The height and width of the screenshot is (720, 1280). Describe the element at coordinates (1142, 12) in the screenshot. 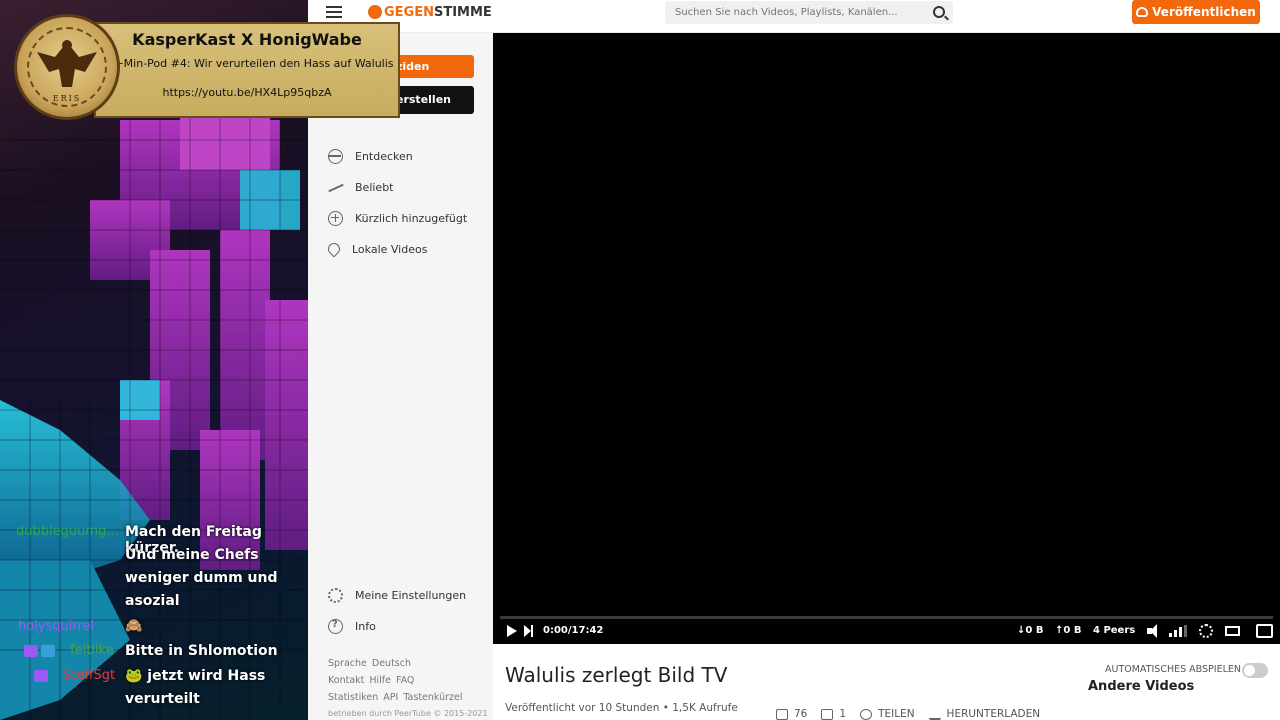

I see `upload-cloud-icon` at that location.